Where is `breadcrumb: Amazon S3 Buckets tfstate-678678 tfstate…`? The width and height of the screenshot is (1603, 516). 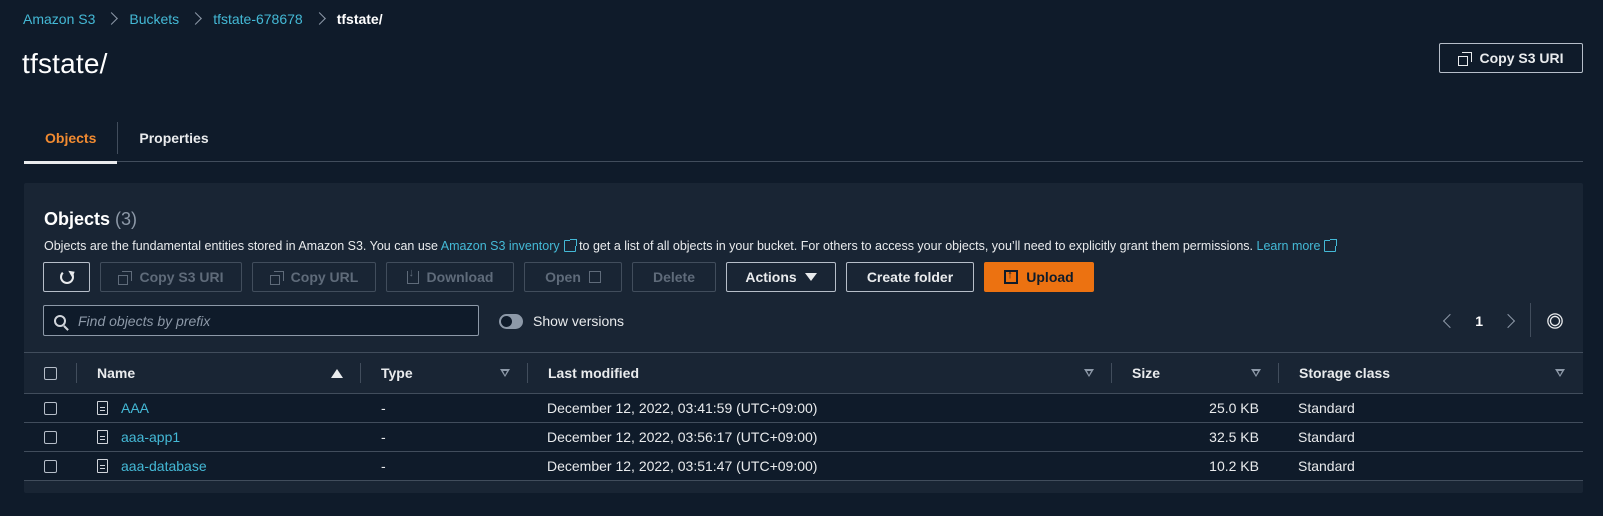 breadcrumb: Amazon S3 Buckets tfstate-678678 tfstate… is located at coordinates (203, 19).